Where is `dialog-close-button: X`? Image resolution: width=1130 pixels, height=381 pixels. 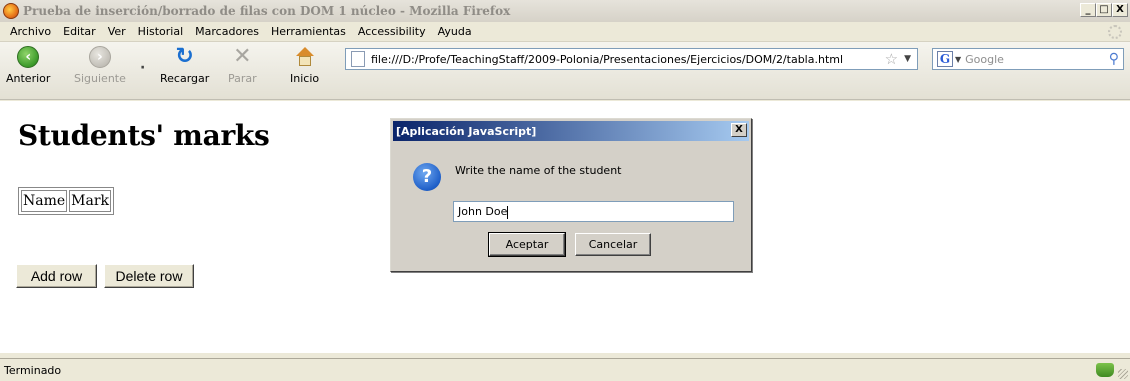 dialog-close-button: X is located at coordinates (739, 130).